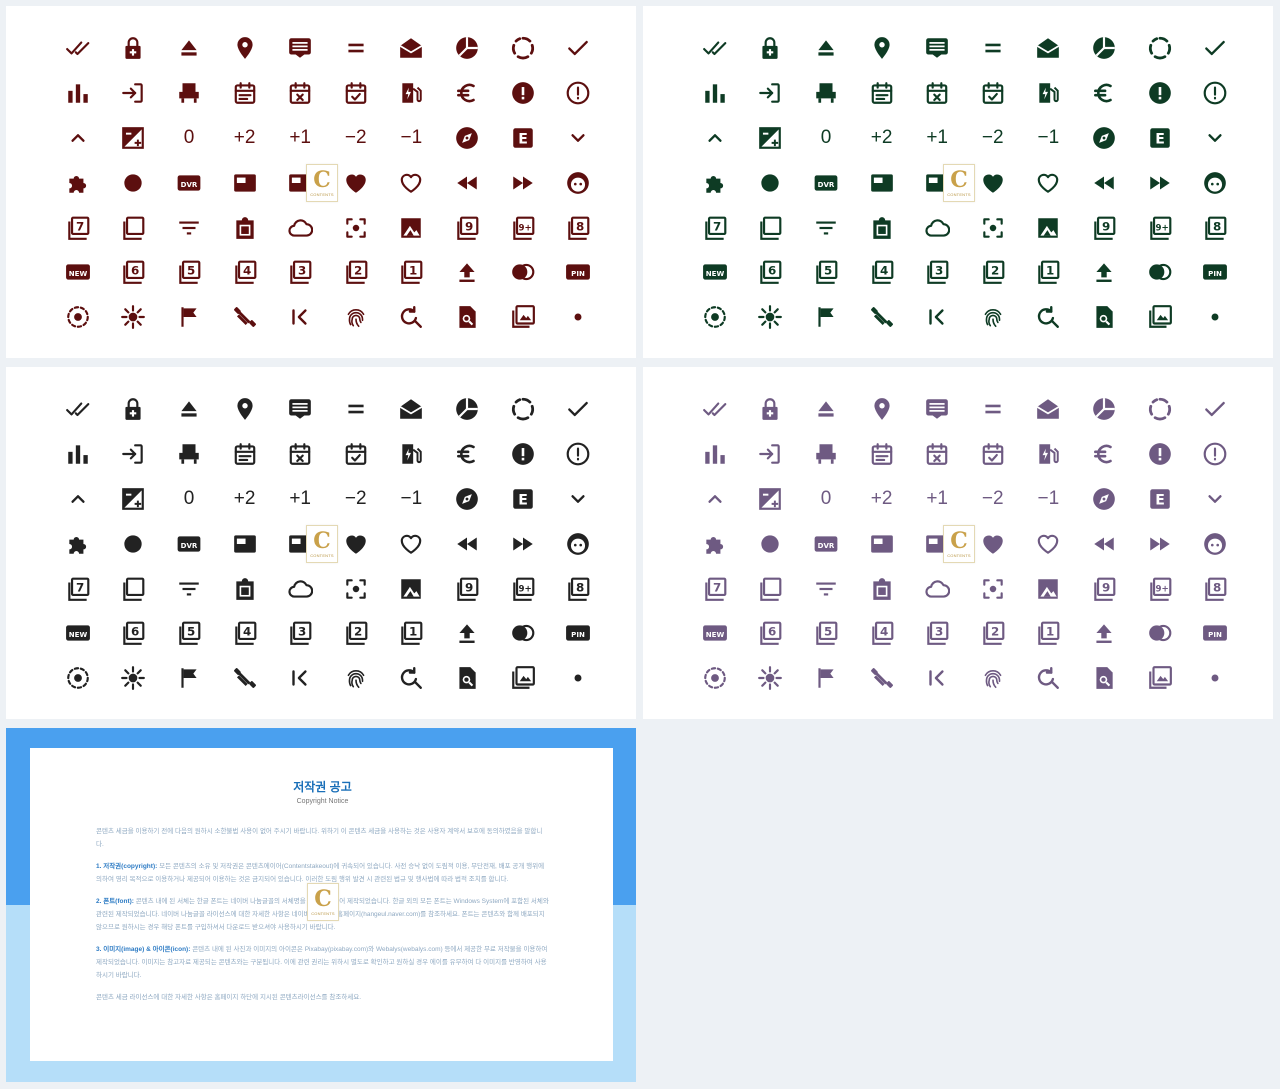 This screenshot has height=1089, width=1280. Describe the element at coordinates (715, 182) in the screenshot. I see `puzzle-icon` at that location.